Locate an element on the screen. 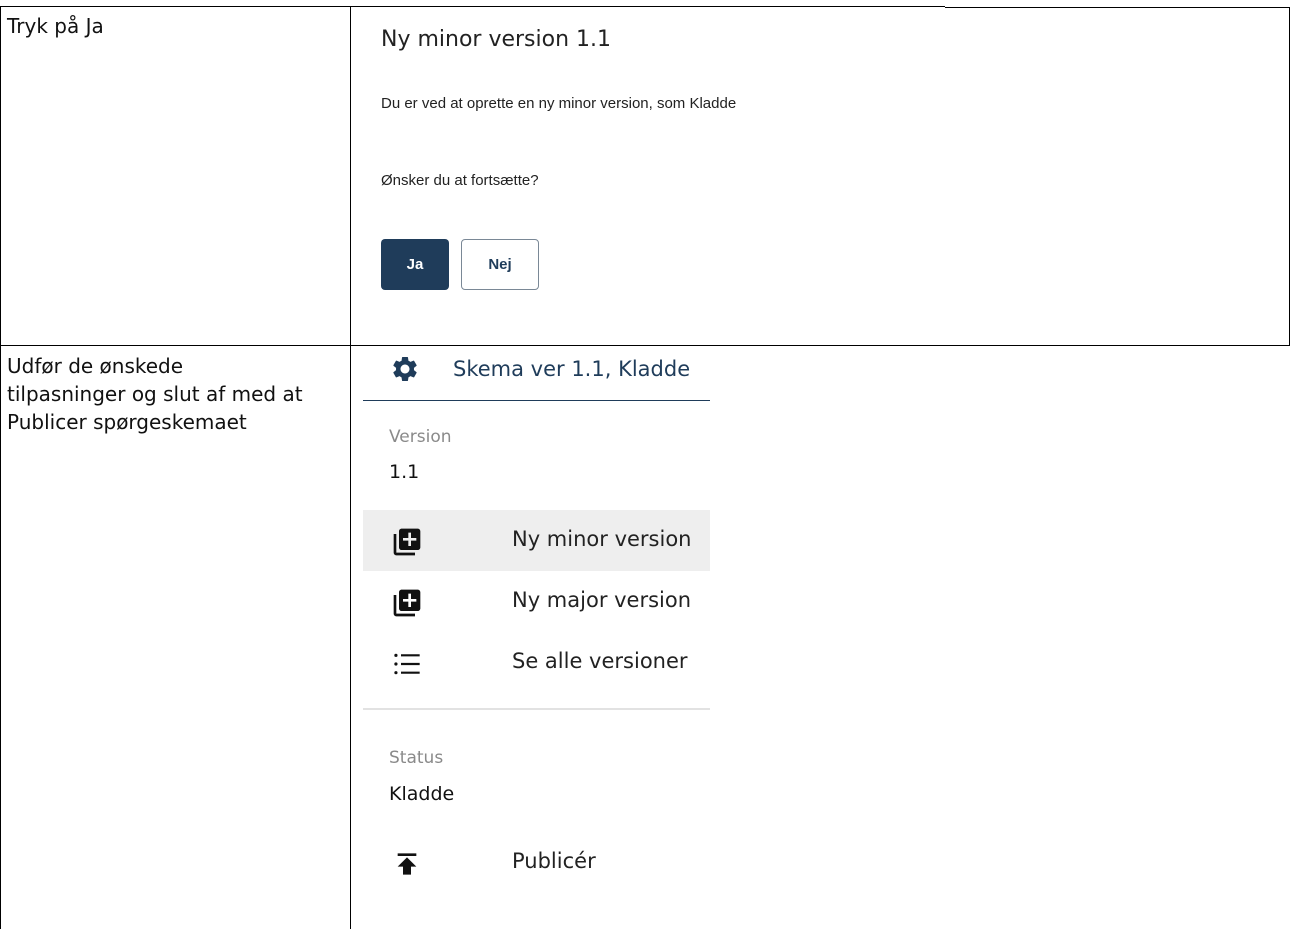 The height and width of the screenshot is (929, 1290). status-label: Status is located at coordinates (416, 758).